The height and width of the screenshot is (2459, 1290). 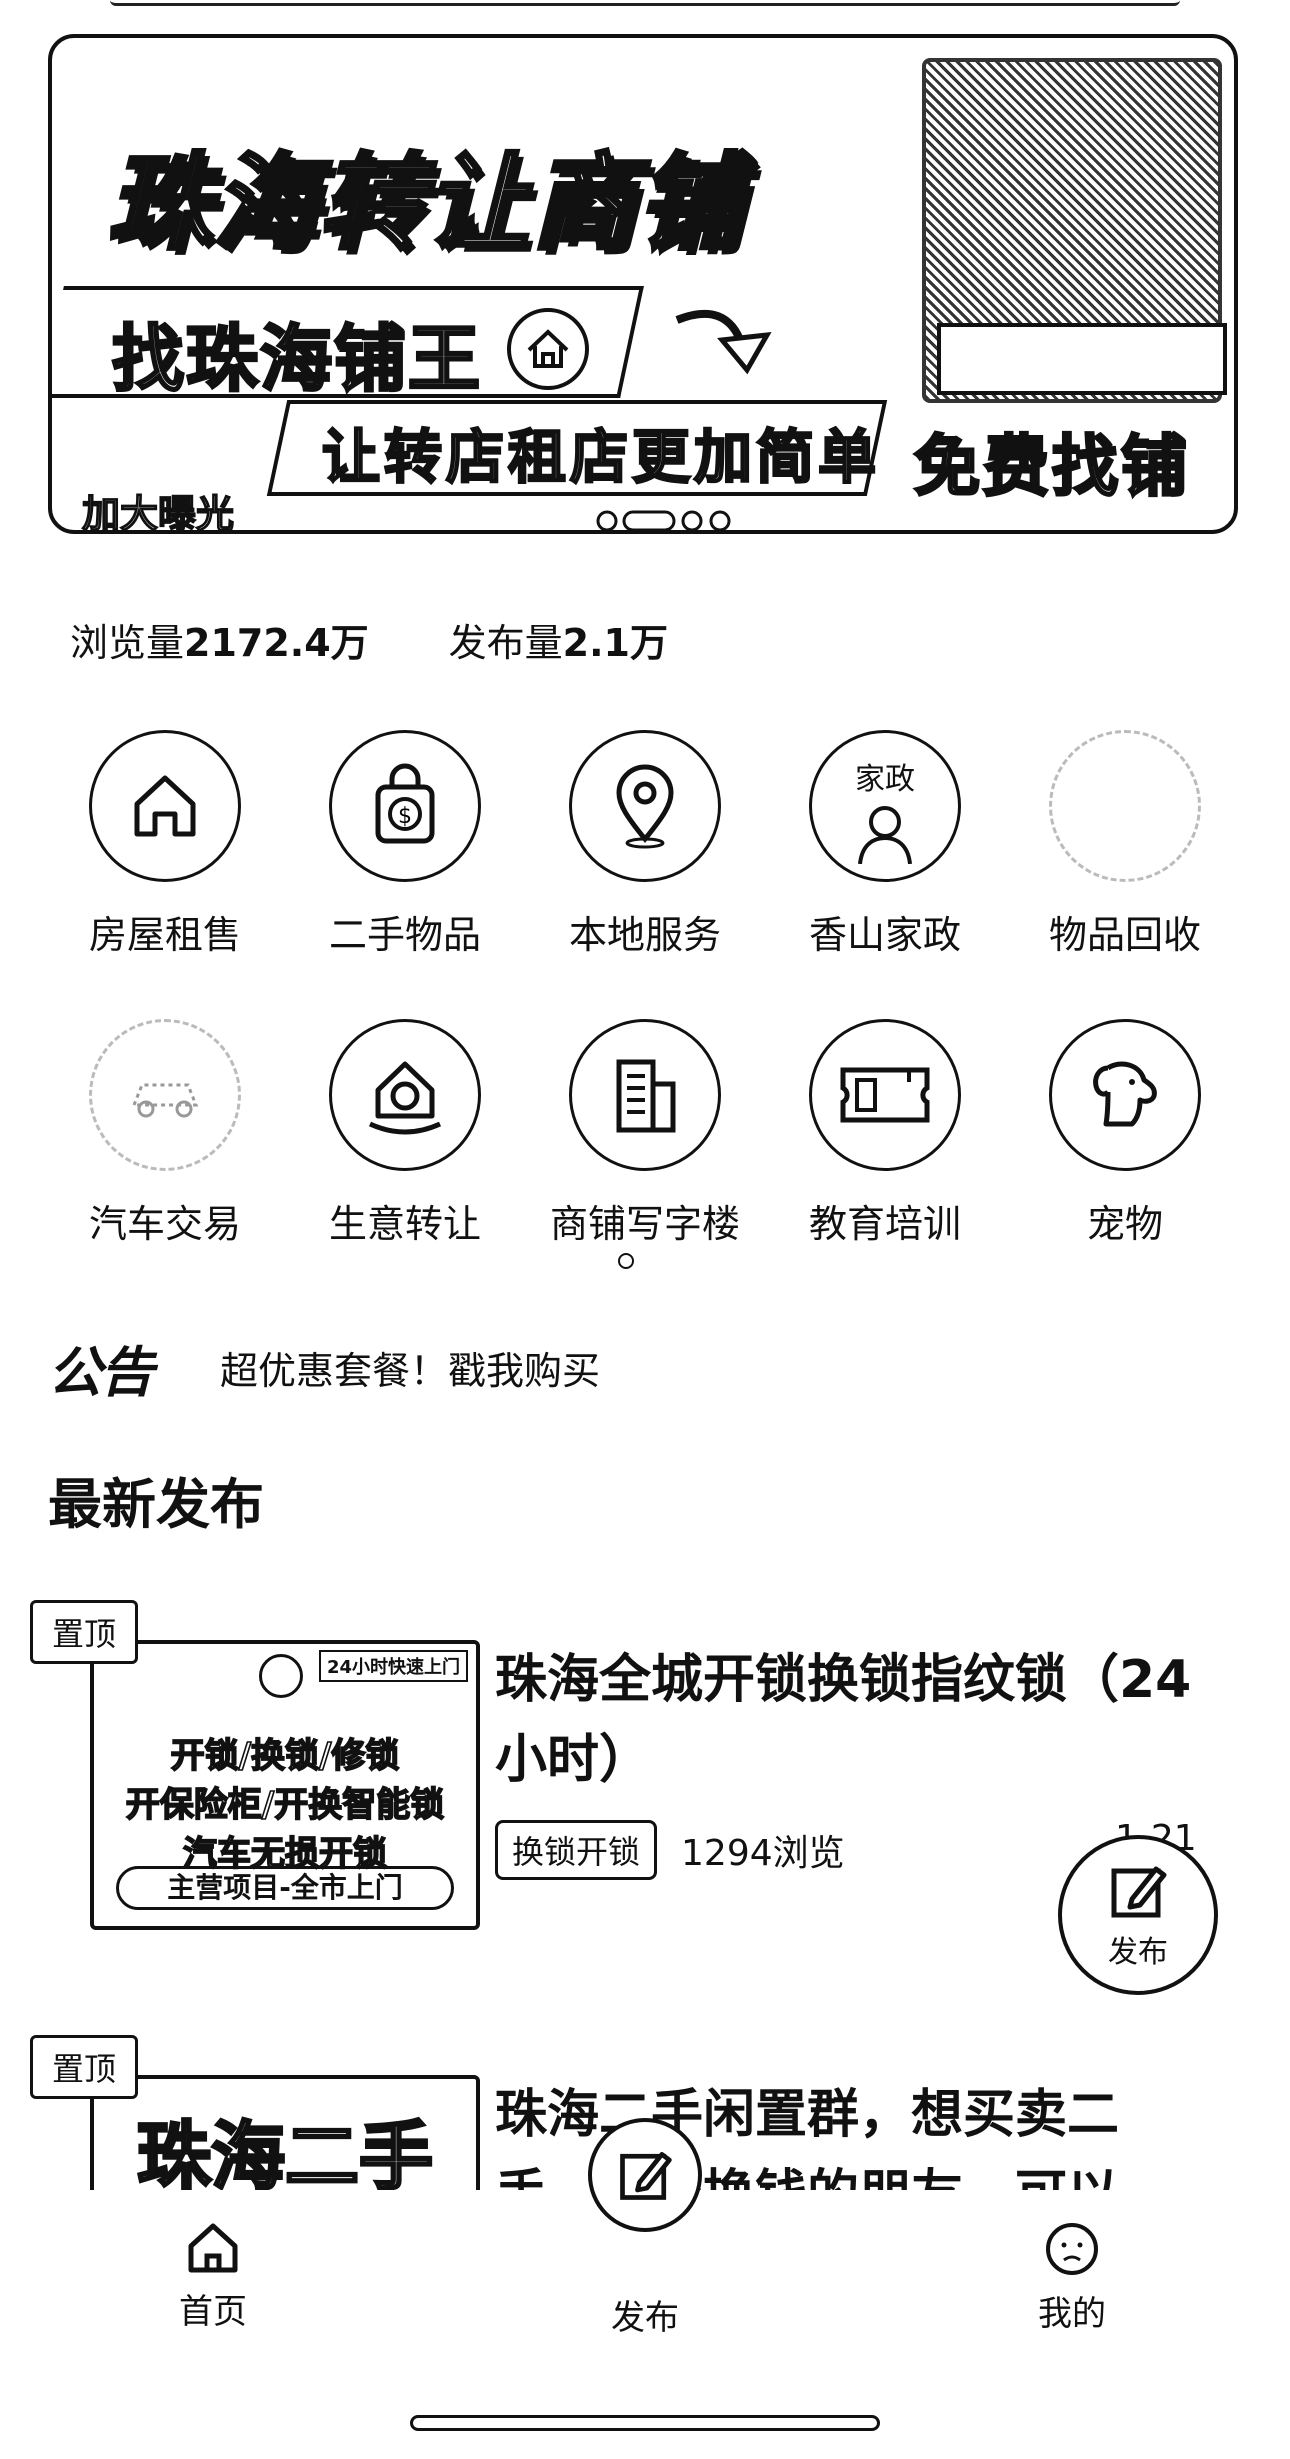 What do you see at coordinates (1082, 359) in the screenshot?
I see `qr-code-caption-box` at bounding box center [1082, 359].